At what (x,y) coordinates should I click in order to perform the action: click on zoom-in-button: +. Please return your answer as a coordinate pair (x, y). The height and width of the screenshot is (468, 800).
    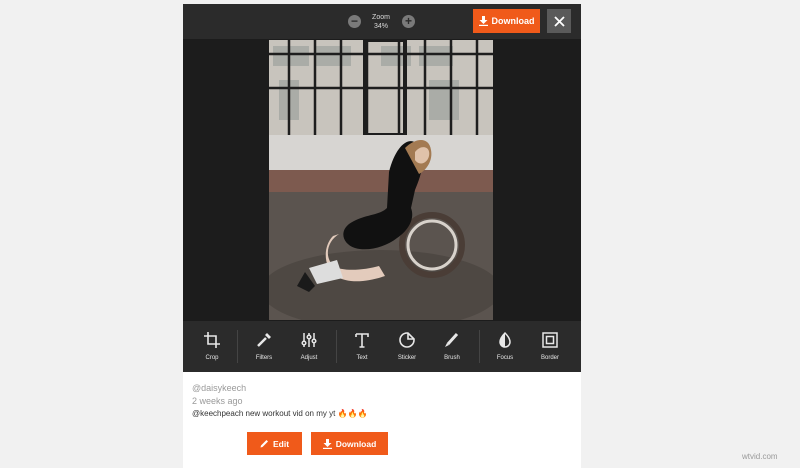
    Looking at the image, I should click on (408, 21).